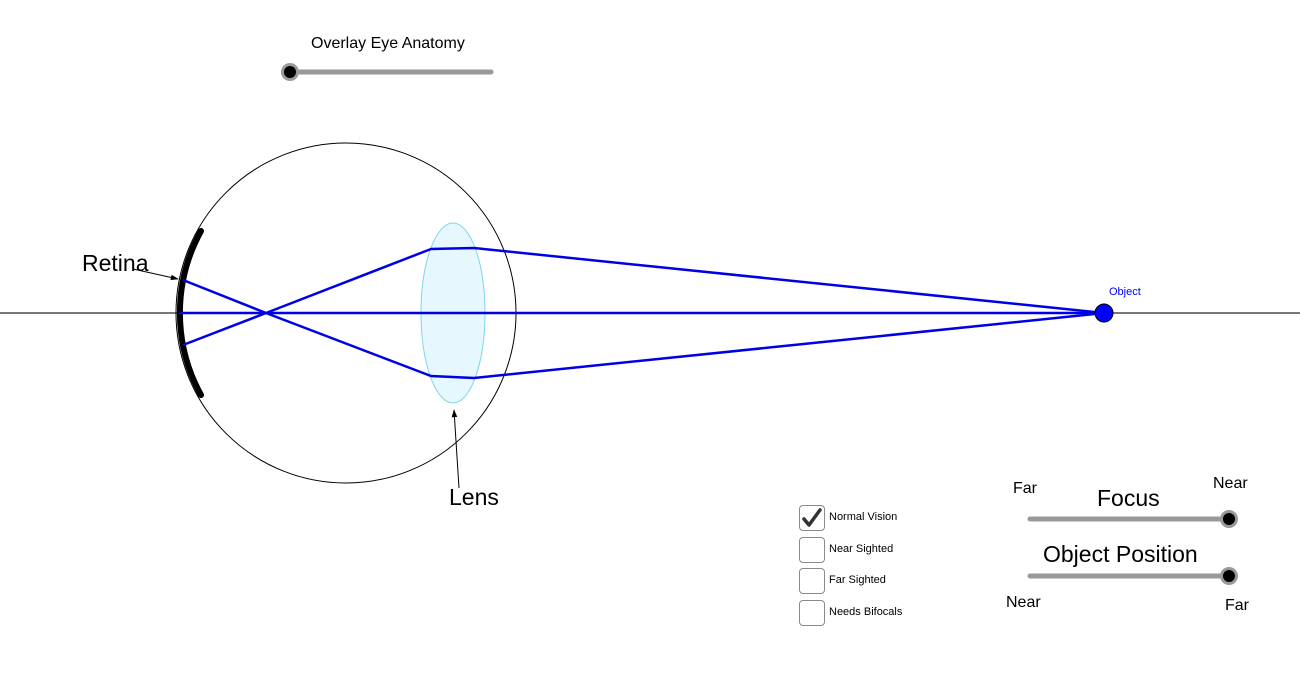 This screenshot has height=700, width=1300. What do you see at coordinates (290, 72) in the screenshot?
I see `overlay-slider-handle` at bounding box center [290, 72].